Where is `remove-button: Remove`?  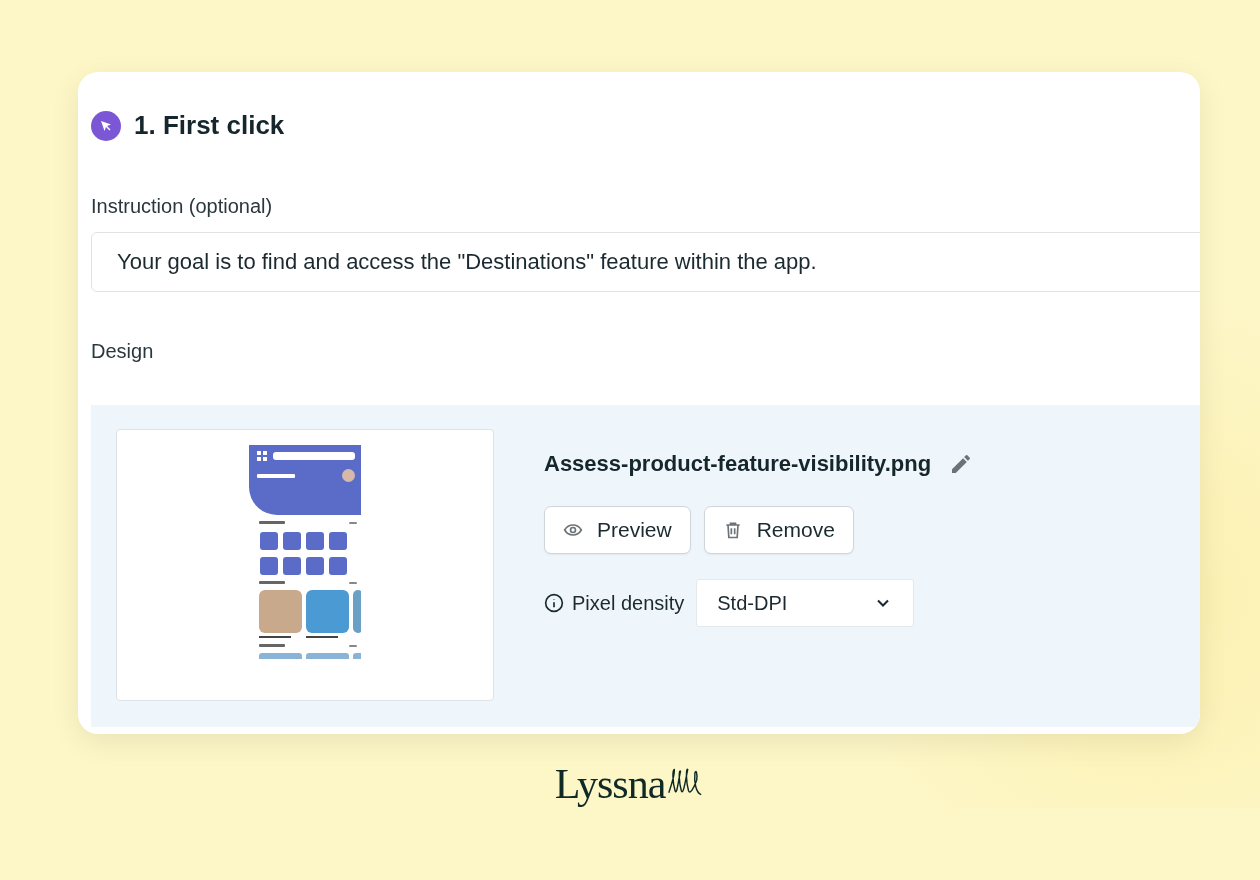 remove-button: Remove is located at coordinates (778, 530).